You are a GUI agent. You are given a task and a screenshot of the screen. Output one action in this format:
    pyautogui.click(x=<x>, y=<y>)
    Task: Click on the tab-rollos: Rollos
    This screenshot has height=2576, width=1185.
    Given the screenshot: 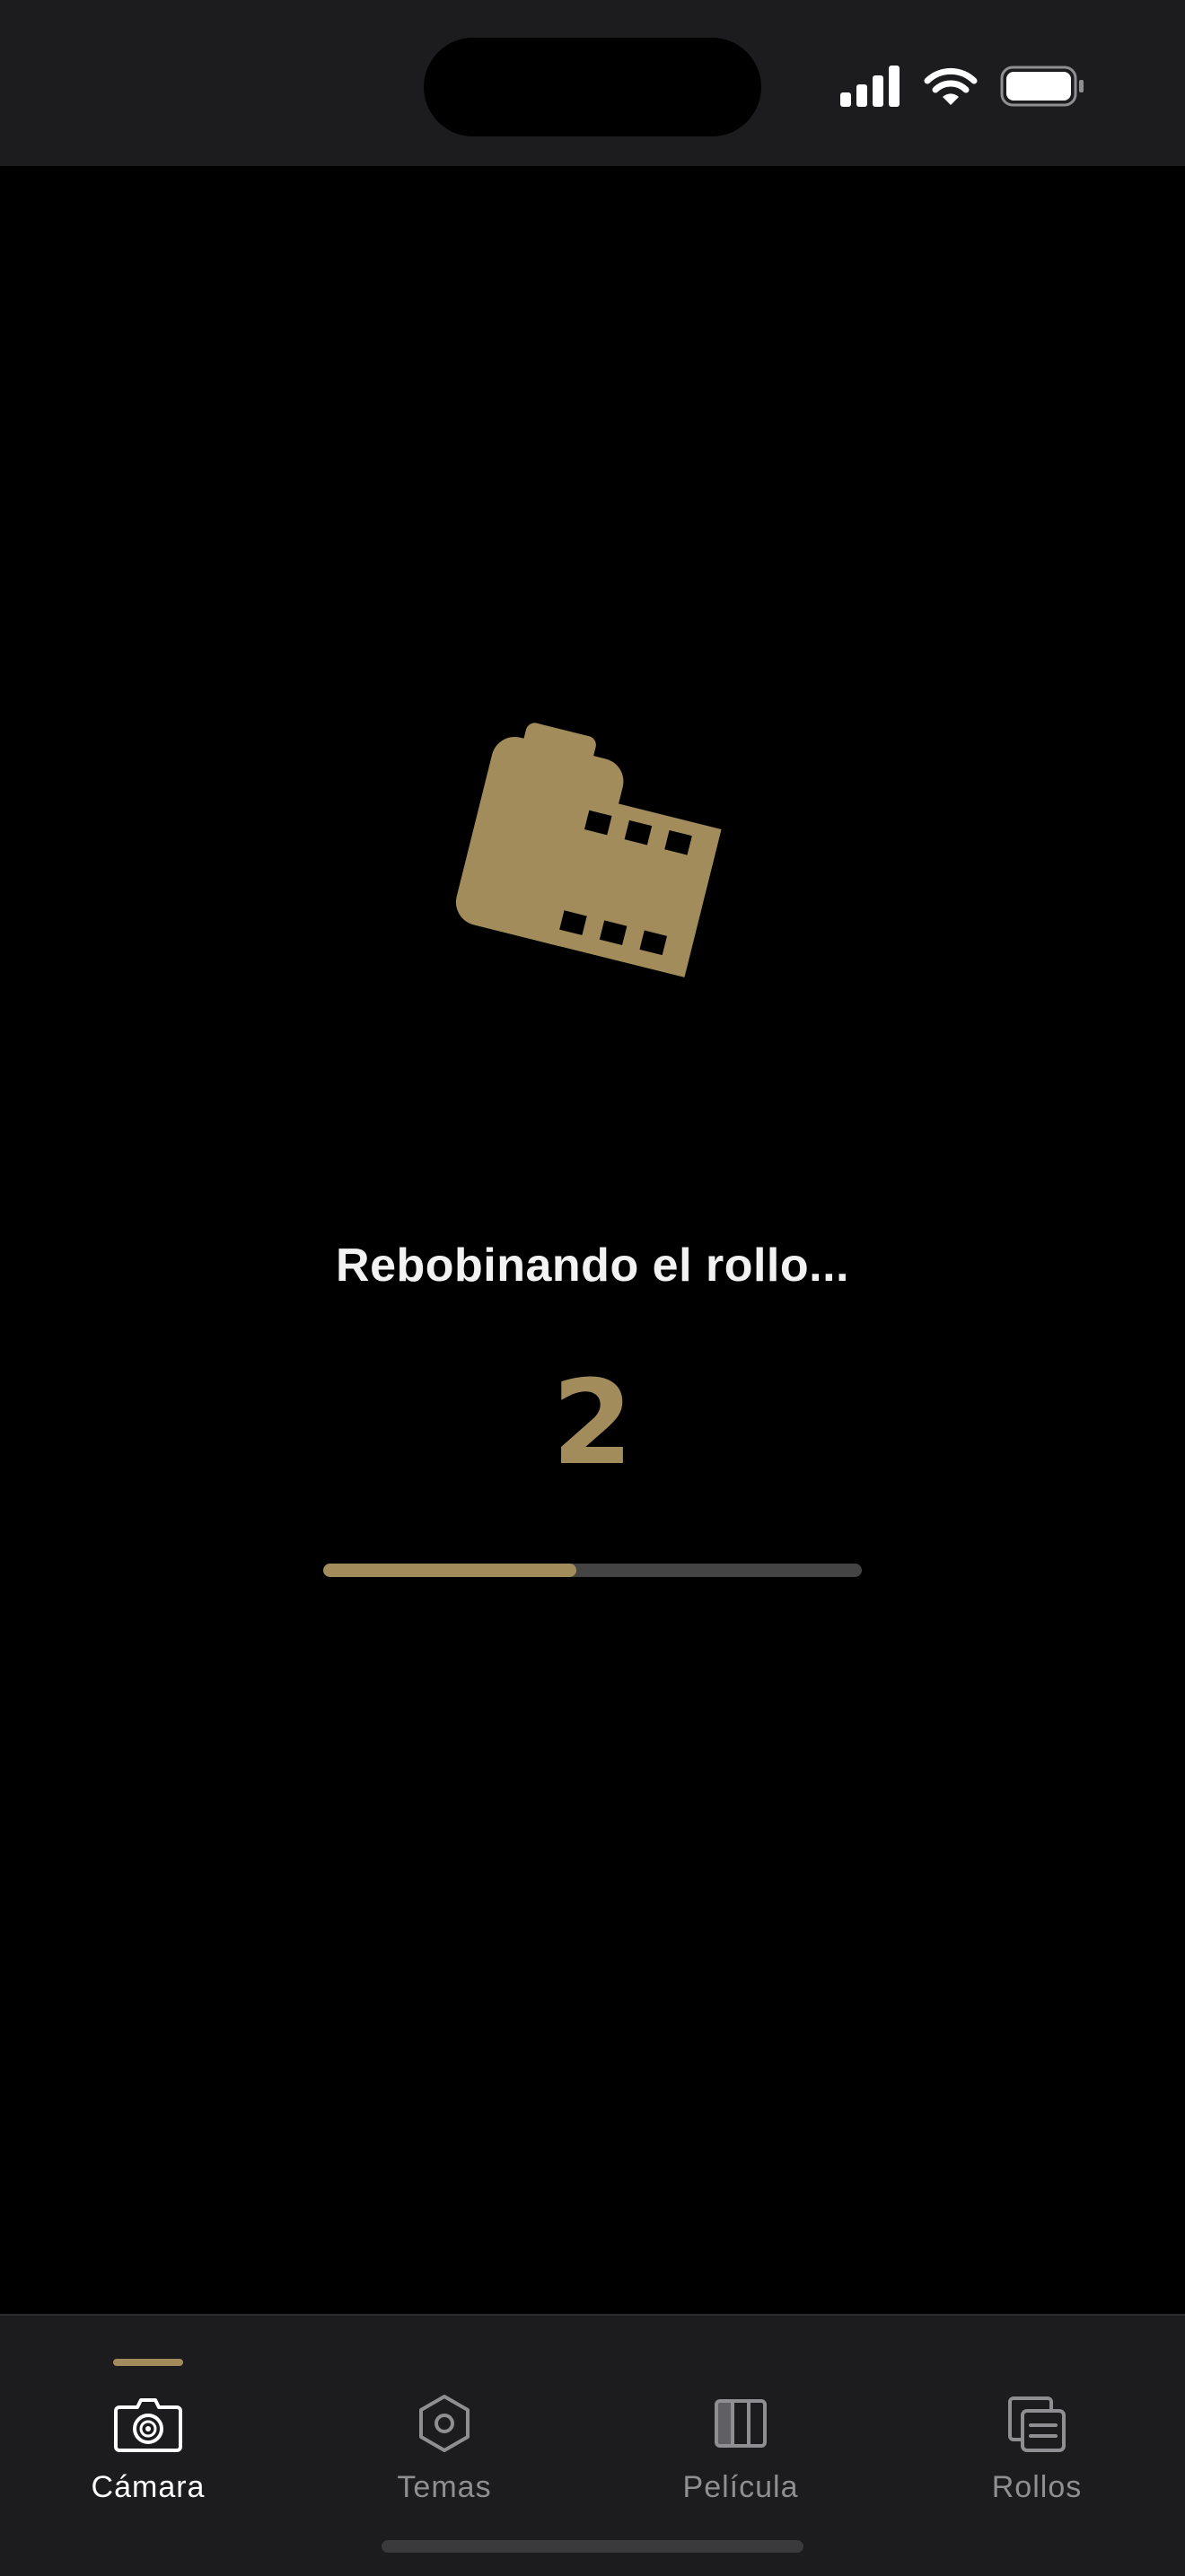 What is the action you would take?
    pyautogui.click(x=1037, y=2419)
    